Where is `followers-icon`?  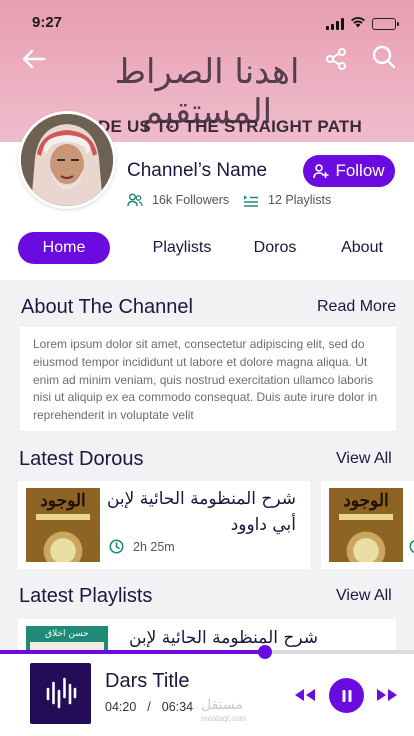 followers-icon is located at coordinates (135, 200).